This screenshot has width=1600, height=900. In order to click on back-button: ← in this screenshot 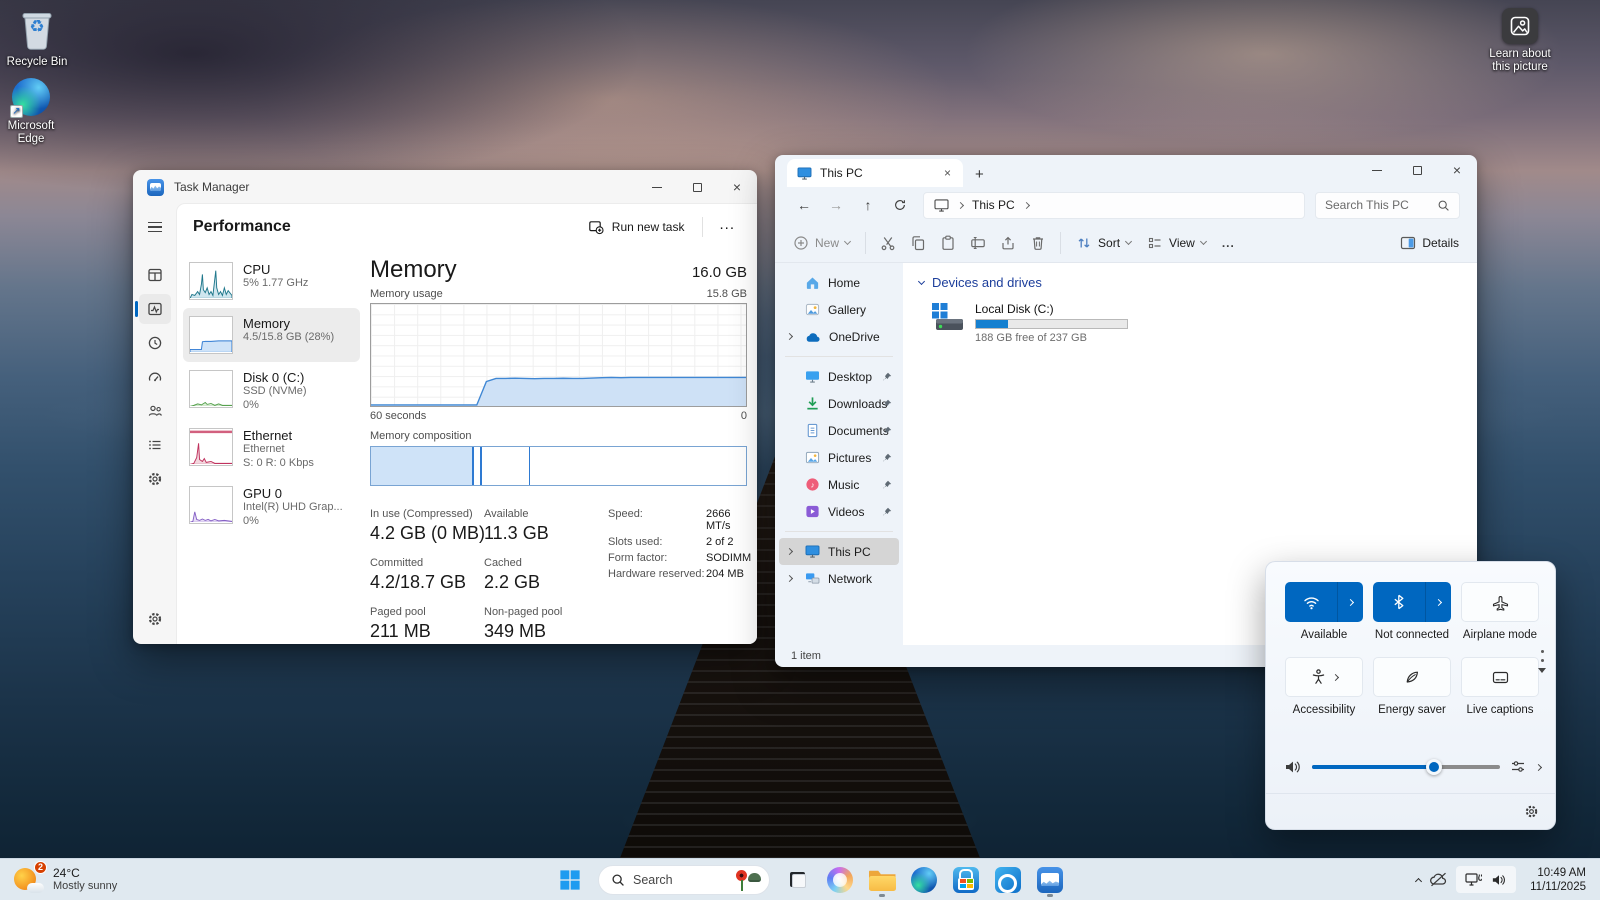, I will do `click(804, 205)`.